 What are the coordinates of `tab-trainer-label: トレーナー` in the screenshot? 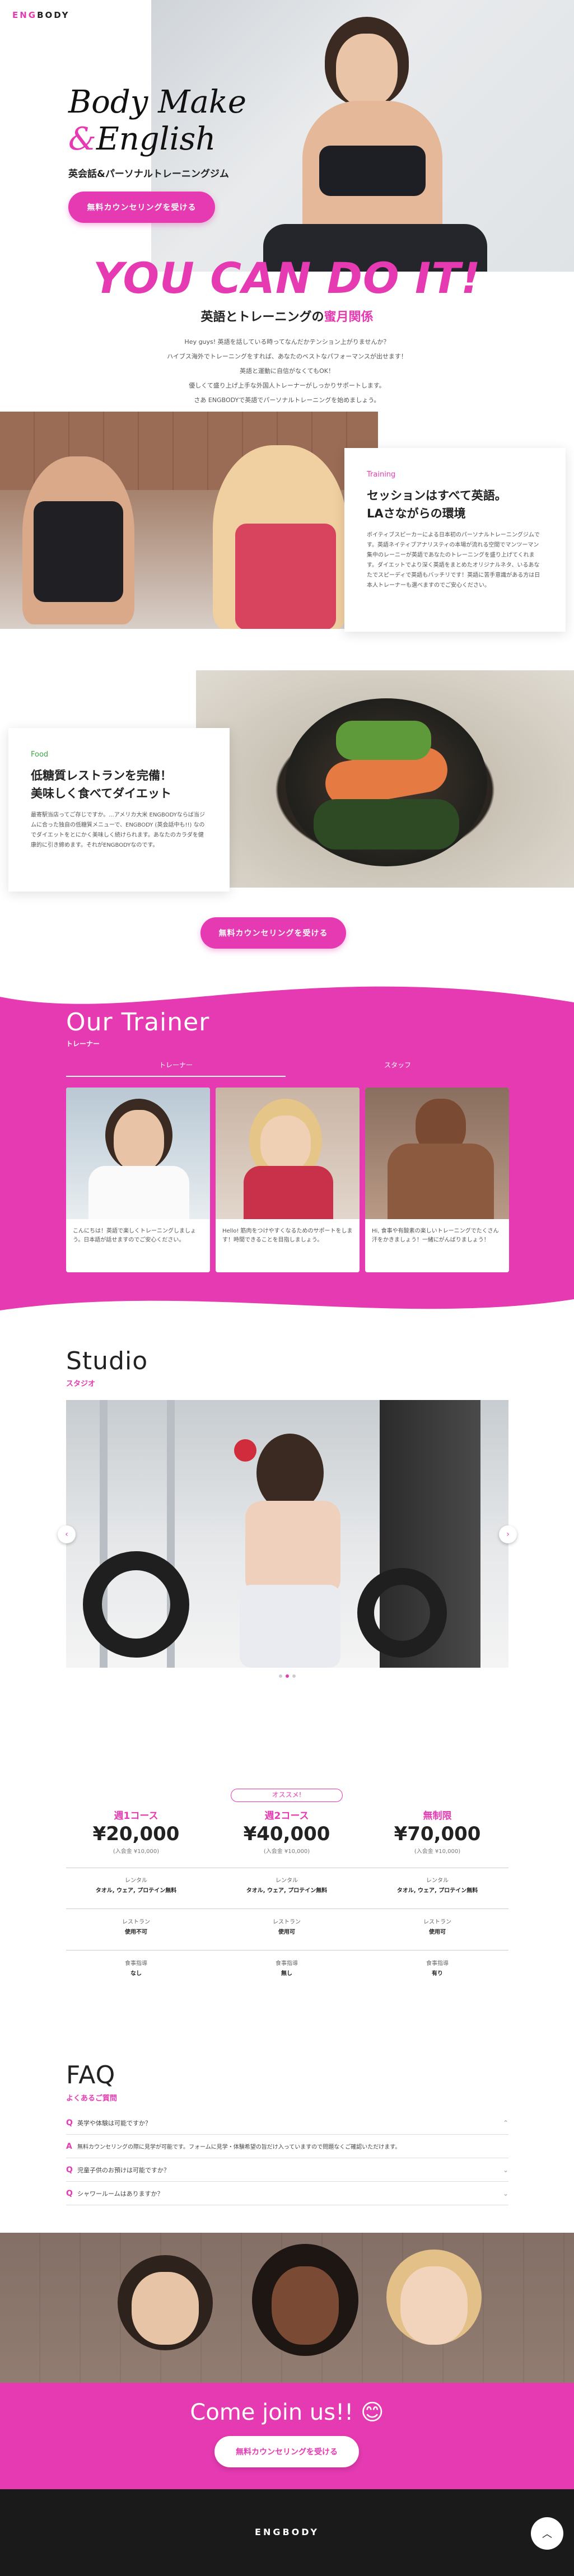 It's located at (176, 1065).